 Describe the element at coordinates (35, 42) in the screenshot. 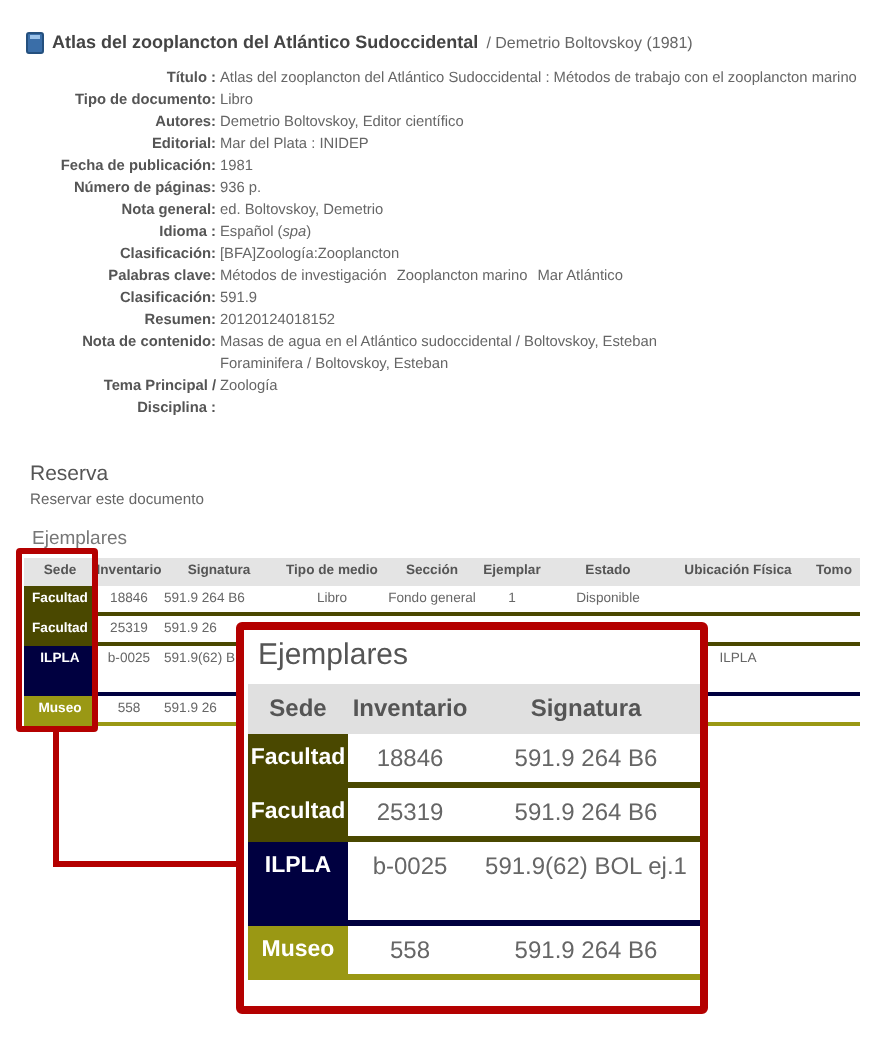

I see `book-icon` at that location.